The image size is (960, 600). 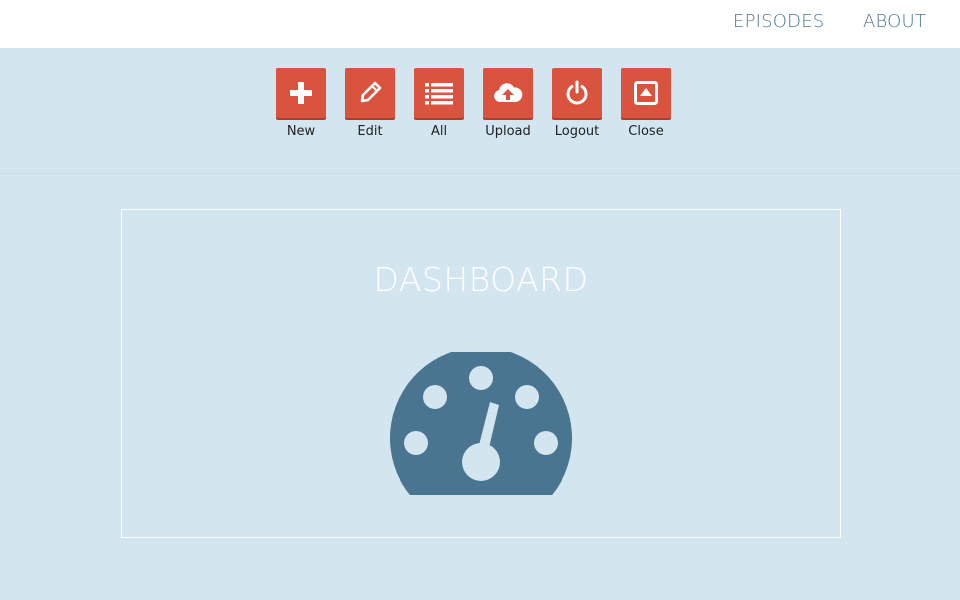 I want to click on plus-icon, so click(x=301, y=93).